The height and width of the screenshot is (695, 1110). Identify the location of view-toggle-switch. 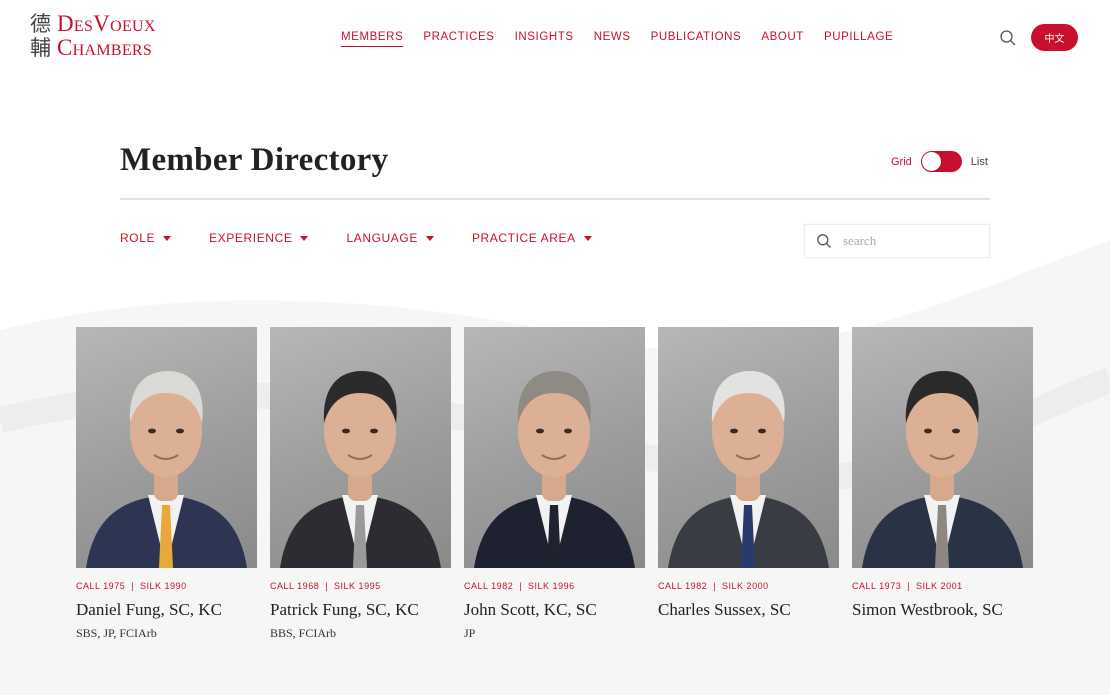
(941, 161).